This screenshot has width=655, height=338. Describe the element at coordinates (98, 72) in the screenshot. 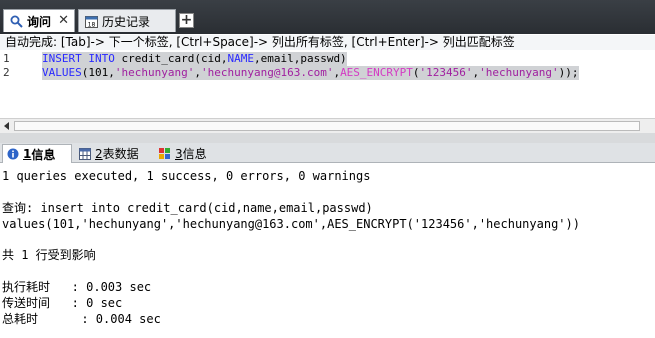

I see `code-text: (101,` at that location.